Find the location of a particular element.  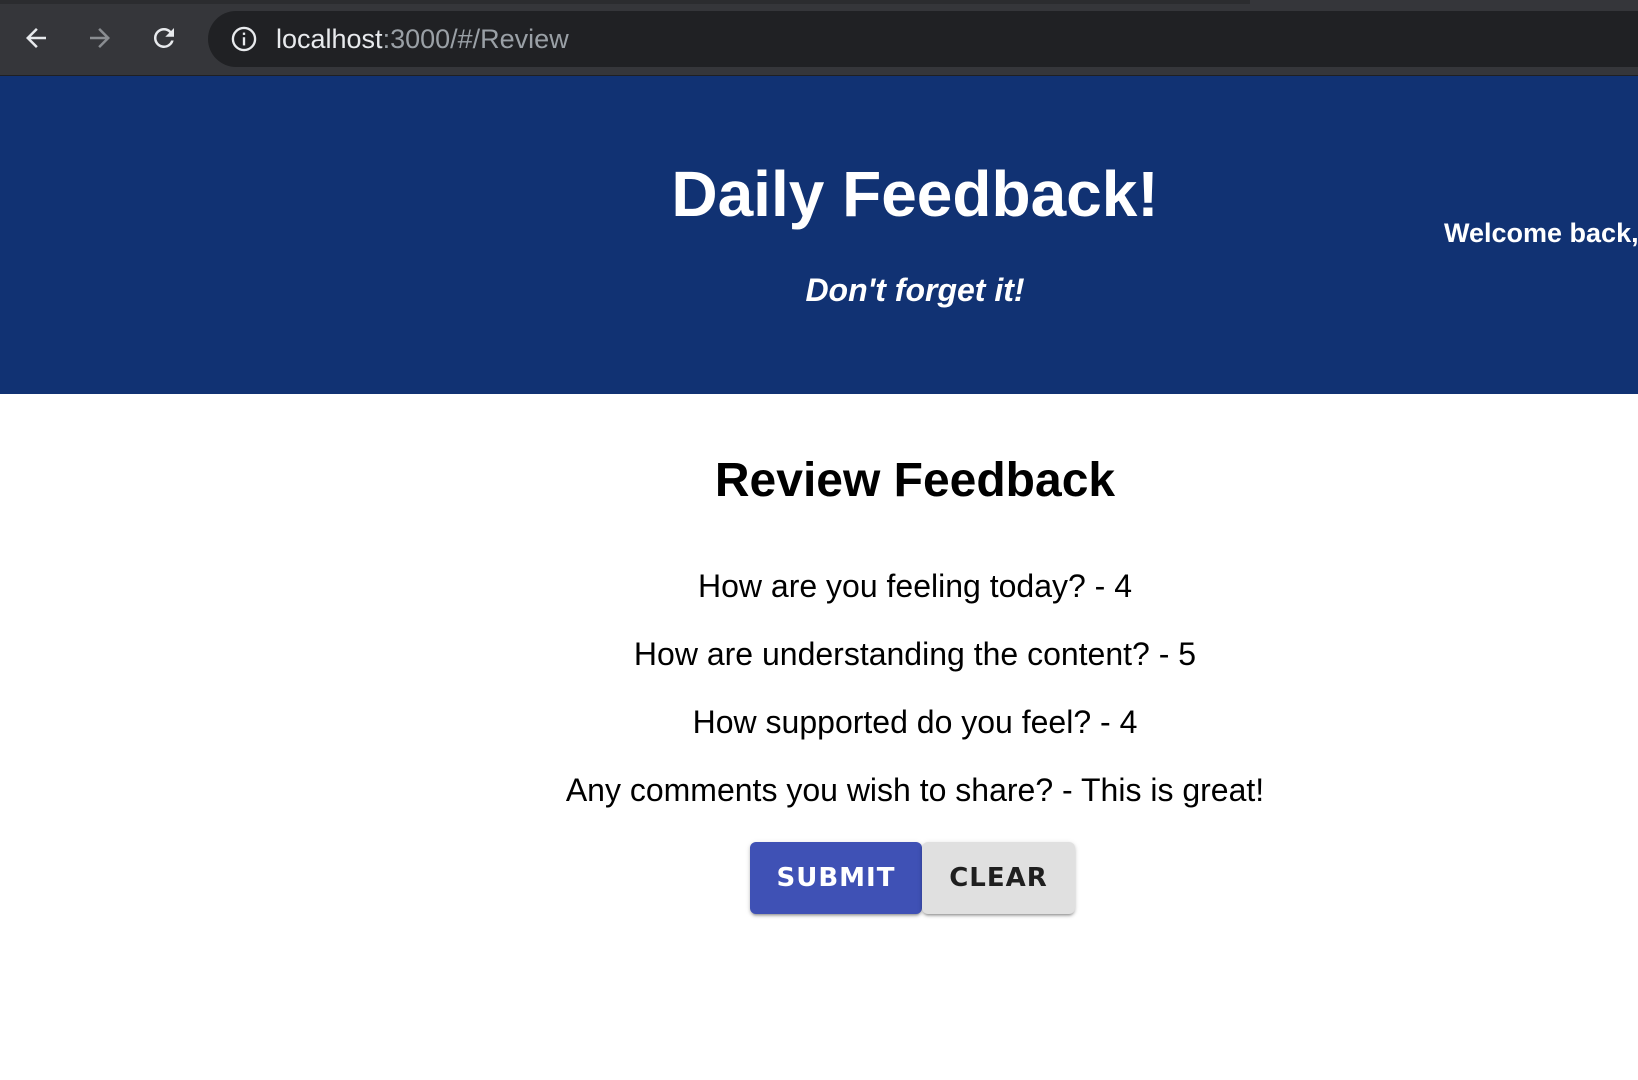

browser-toolbar: localhost:3000/#/Review is located at coordinates (819, 38).